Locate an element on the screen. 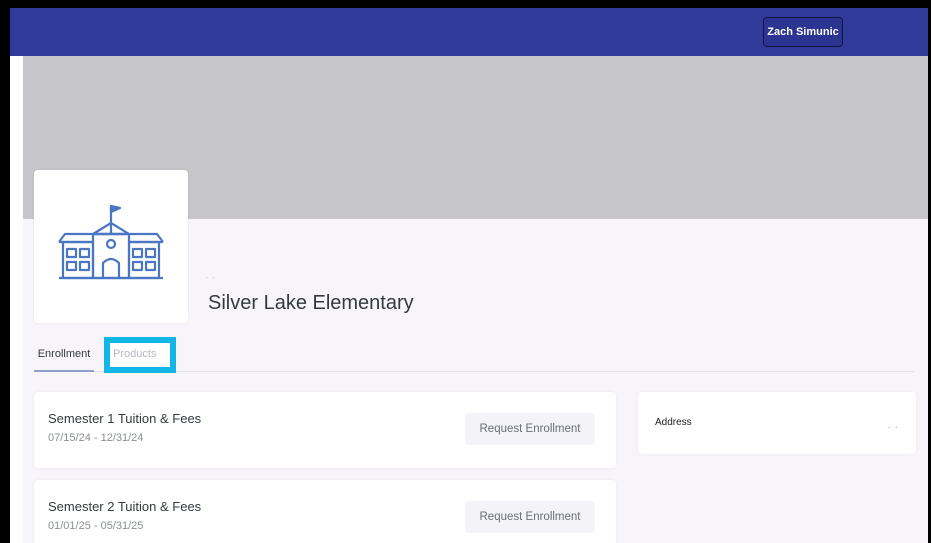  frame-top is located at coordinates (465, 4).